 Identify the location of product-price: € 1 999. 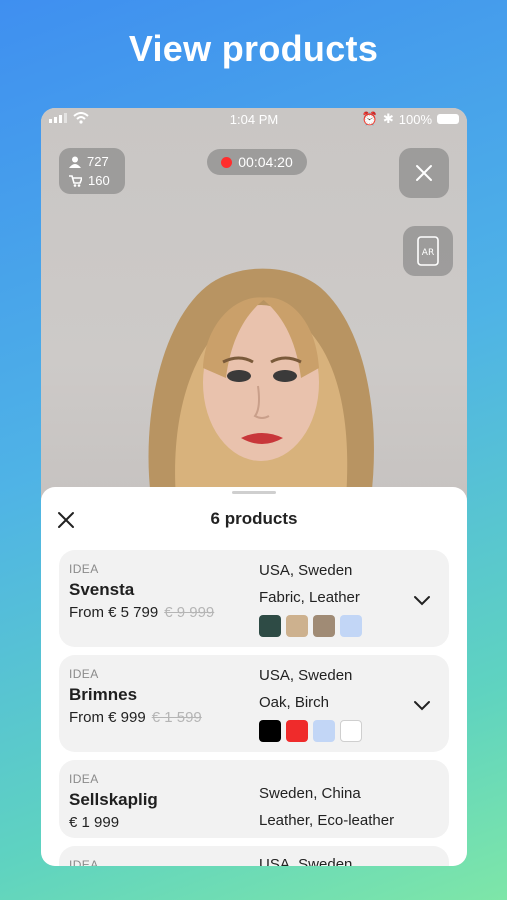
(94, 822).